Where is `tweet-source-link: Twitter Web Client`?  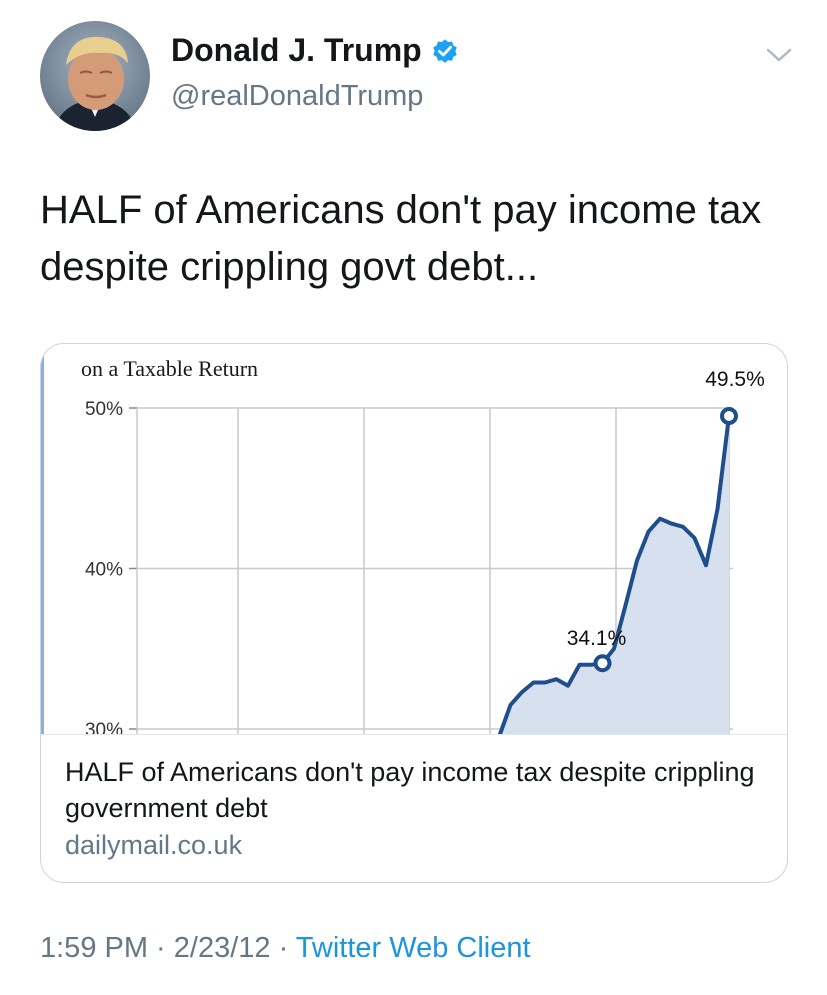
tweet-source-link: Twitter Web Client is located at coordinates (413, 948).